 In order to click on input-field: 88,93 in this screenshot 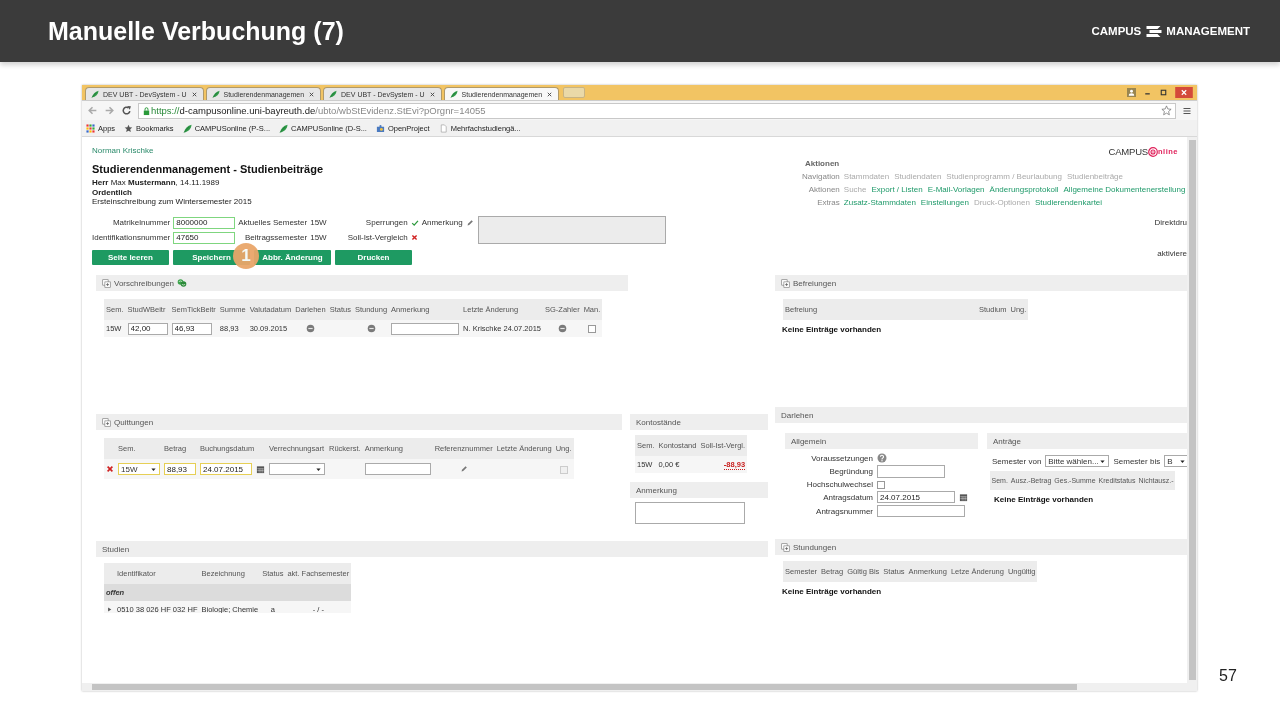, I will do `click(180, 469)`.